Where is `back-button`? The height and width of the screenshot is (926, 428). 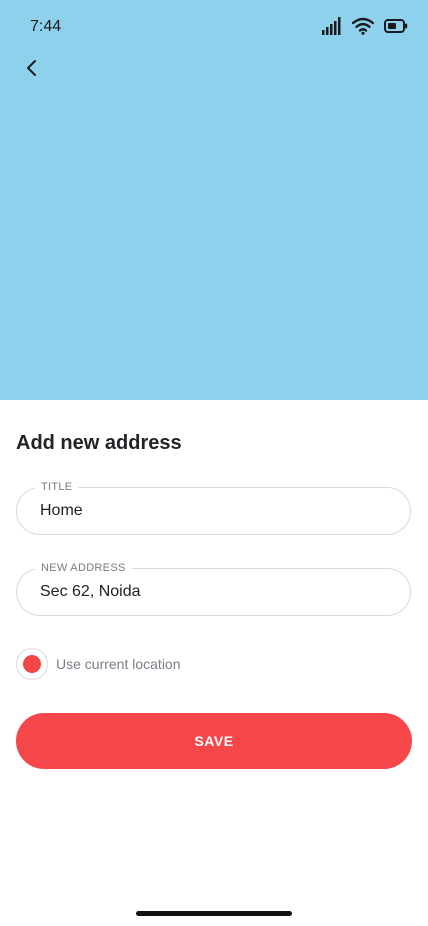
back-button is located at coordinates (32, 70).